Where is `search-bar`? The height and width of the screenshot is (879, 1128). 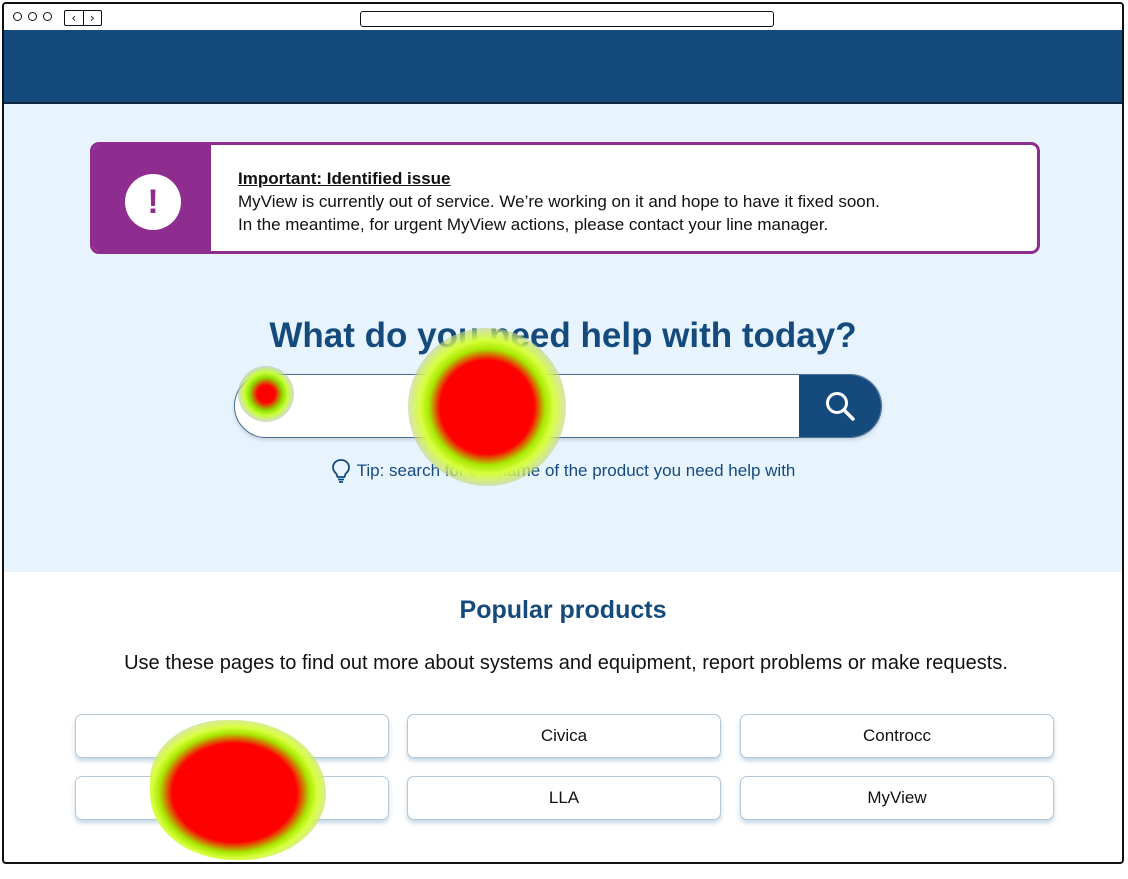 search-bar is located at coordinates (558, 406).